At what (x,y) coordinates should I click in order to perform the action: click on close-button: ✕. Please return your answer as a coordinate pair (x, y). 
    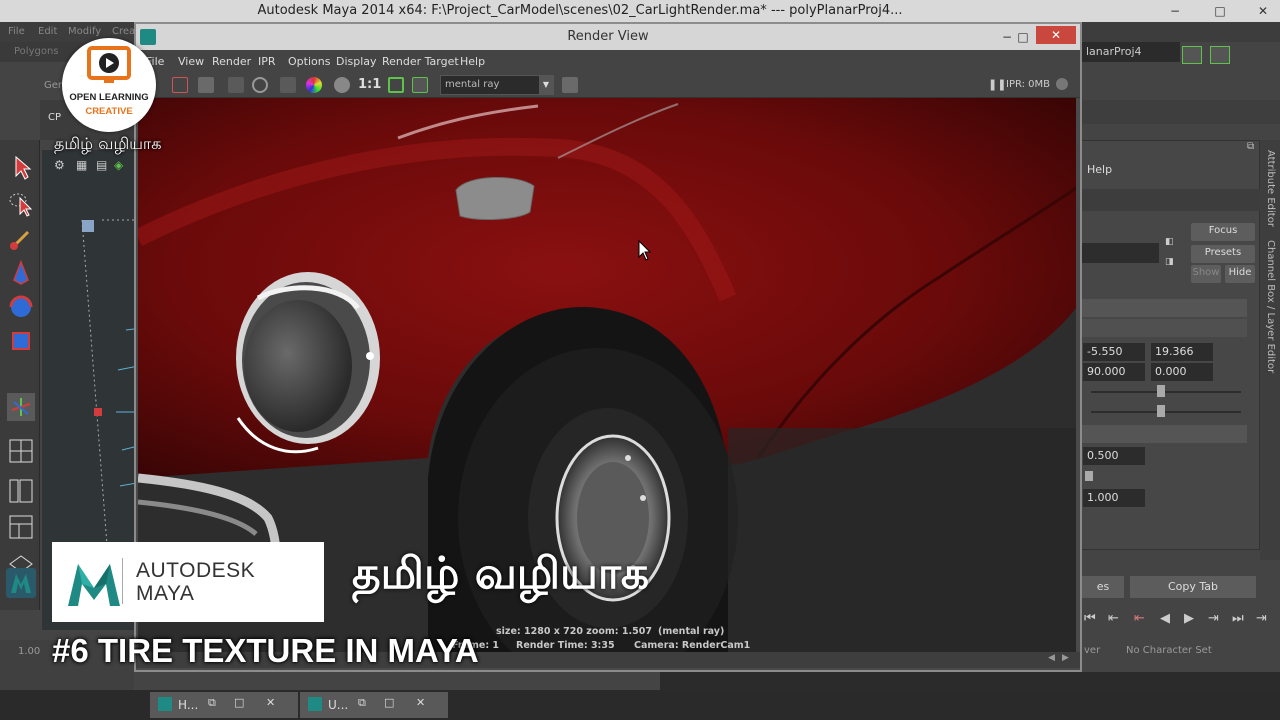
    Looking at the image, I should click on (1263, 11).